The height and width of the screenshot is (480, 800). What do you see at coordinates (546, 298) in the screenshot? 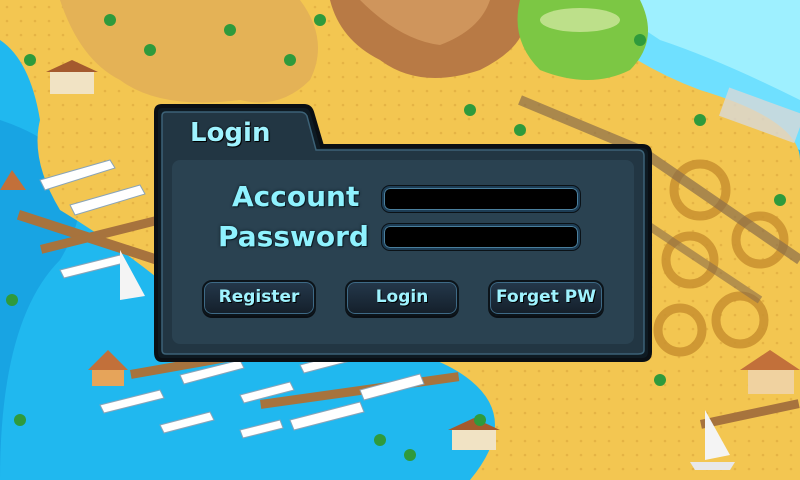
I see `forget-password-button: Forget PW` at bounding box center [546, 298].